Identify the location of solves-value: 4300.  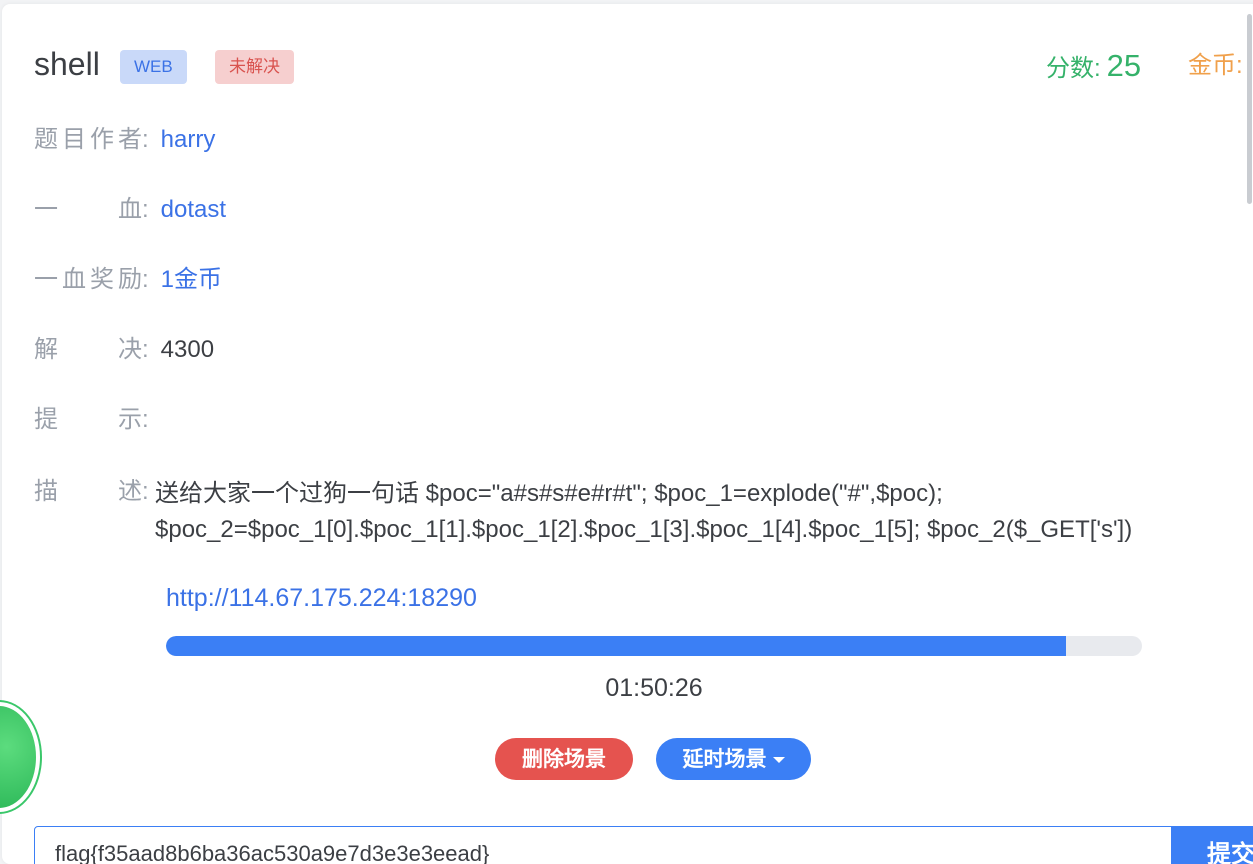
(187, 349).